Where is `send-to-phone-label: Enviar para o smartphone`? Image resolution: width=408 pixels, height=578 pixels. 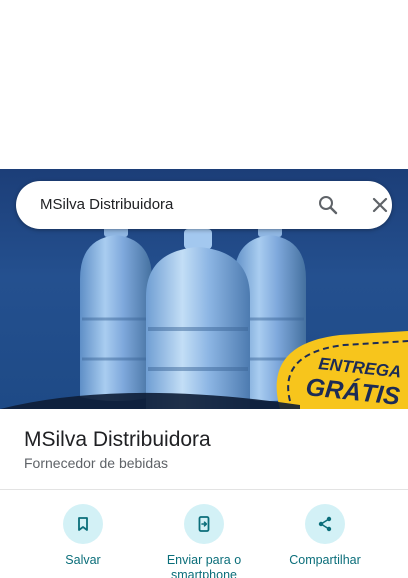
send-to-phone-label: Enviar para o smartphone is located at coordinates (204, 565).